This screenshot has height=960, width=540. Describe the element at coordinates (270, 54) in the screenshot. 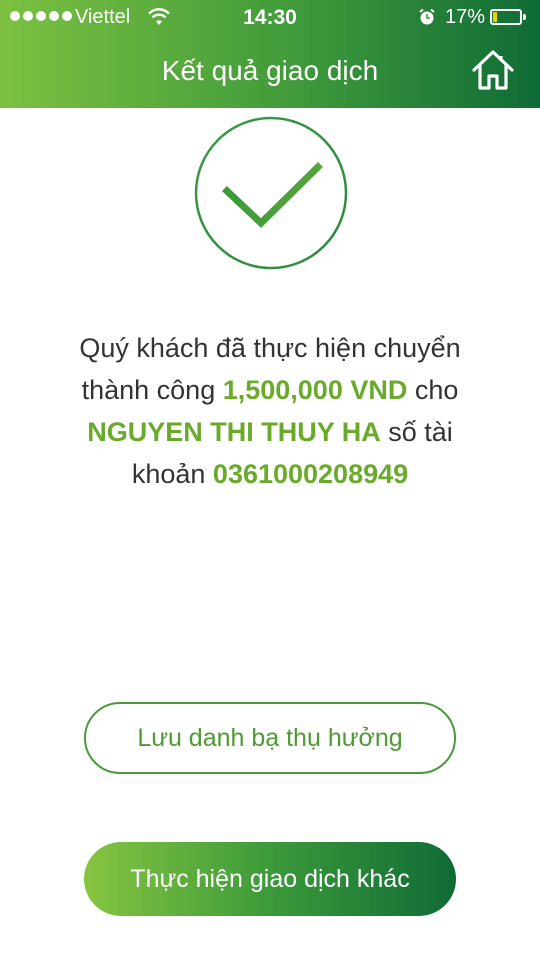

I see `app-header: Viettel 14:30 17% Kết quả giao dịch` at that location.